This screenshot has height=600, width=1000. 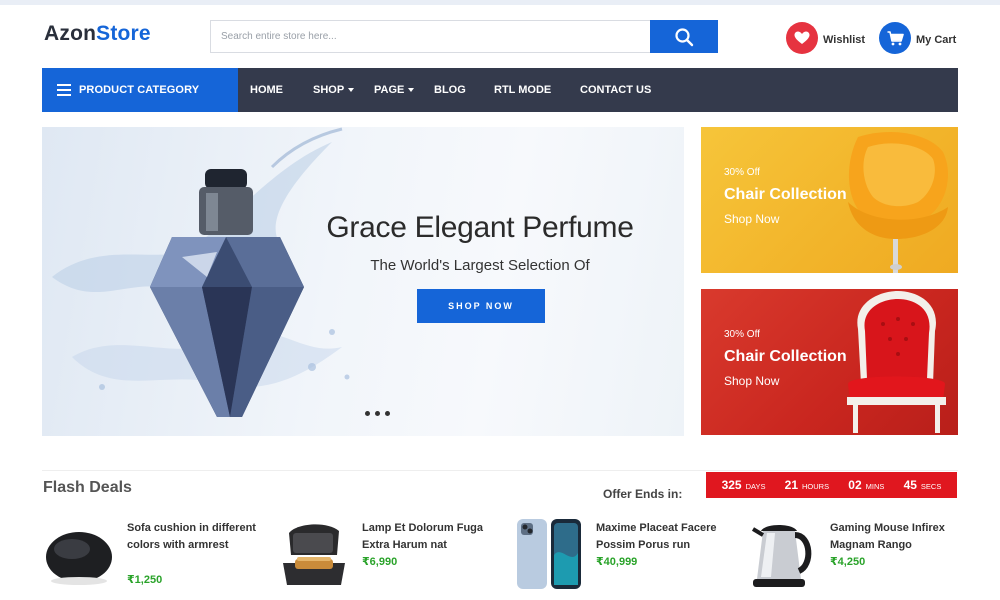 What do you see at coordinates (755, 486) in the screenshot?
I see `countdown-unit: DAYS` at bounding box center [755, 486].